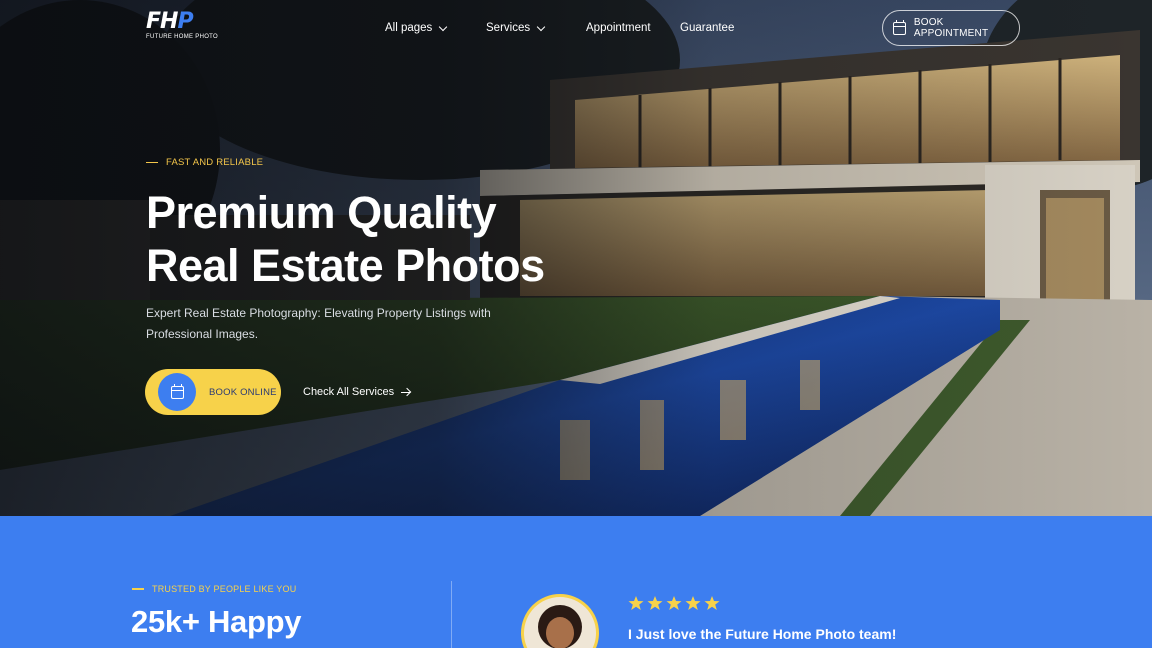 The height and width of the screenshot is (648, 1152). I want to click on site-logo: FHP FUTURE HOME PHOTO, so click(186, 26).